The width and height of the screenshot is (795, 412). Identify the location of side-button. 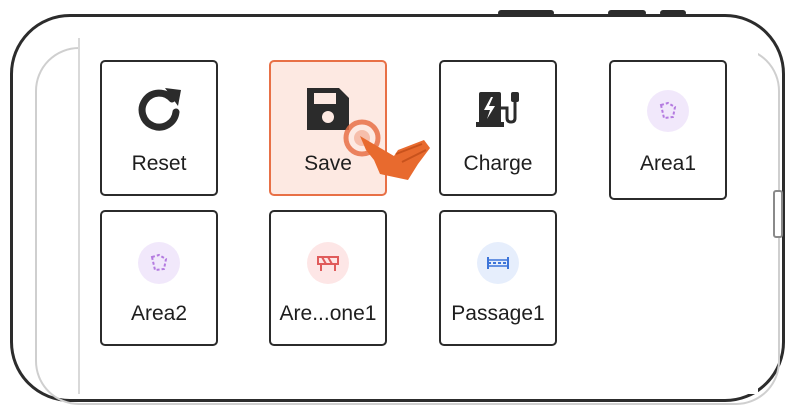
(778, 214).